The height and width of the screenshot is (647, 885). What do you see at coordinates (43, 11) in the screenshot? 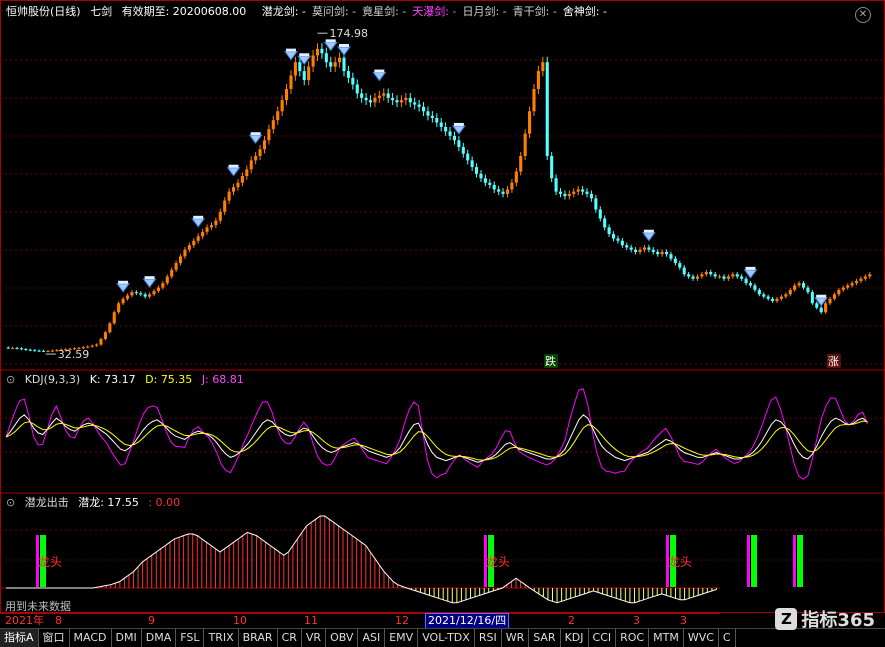
I see `stock-title: 恒帅股份(日线)` at bounding box center [43, 11].